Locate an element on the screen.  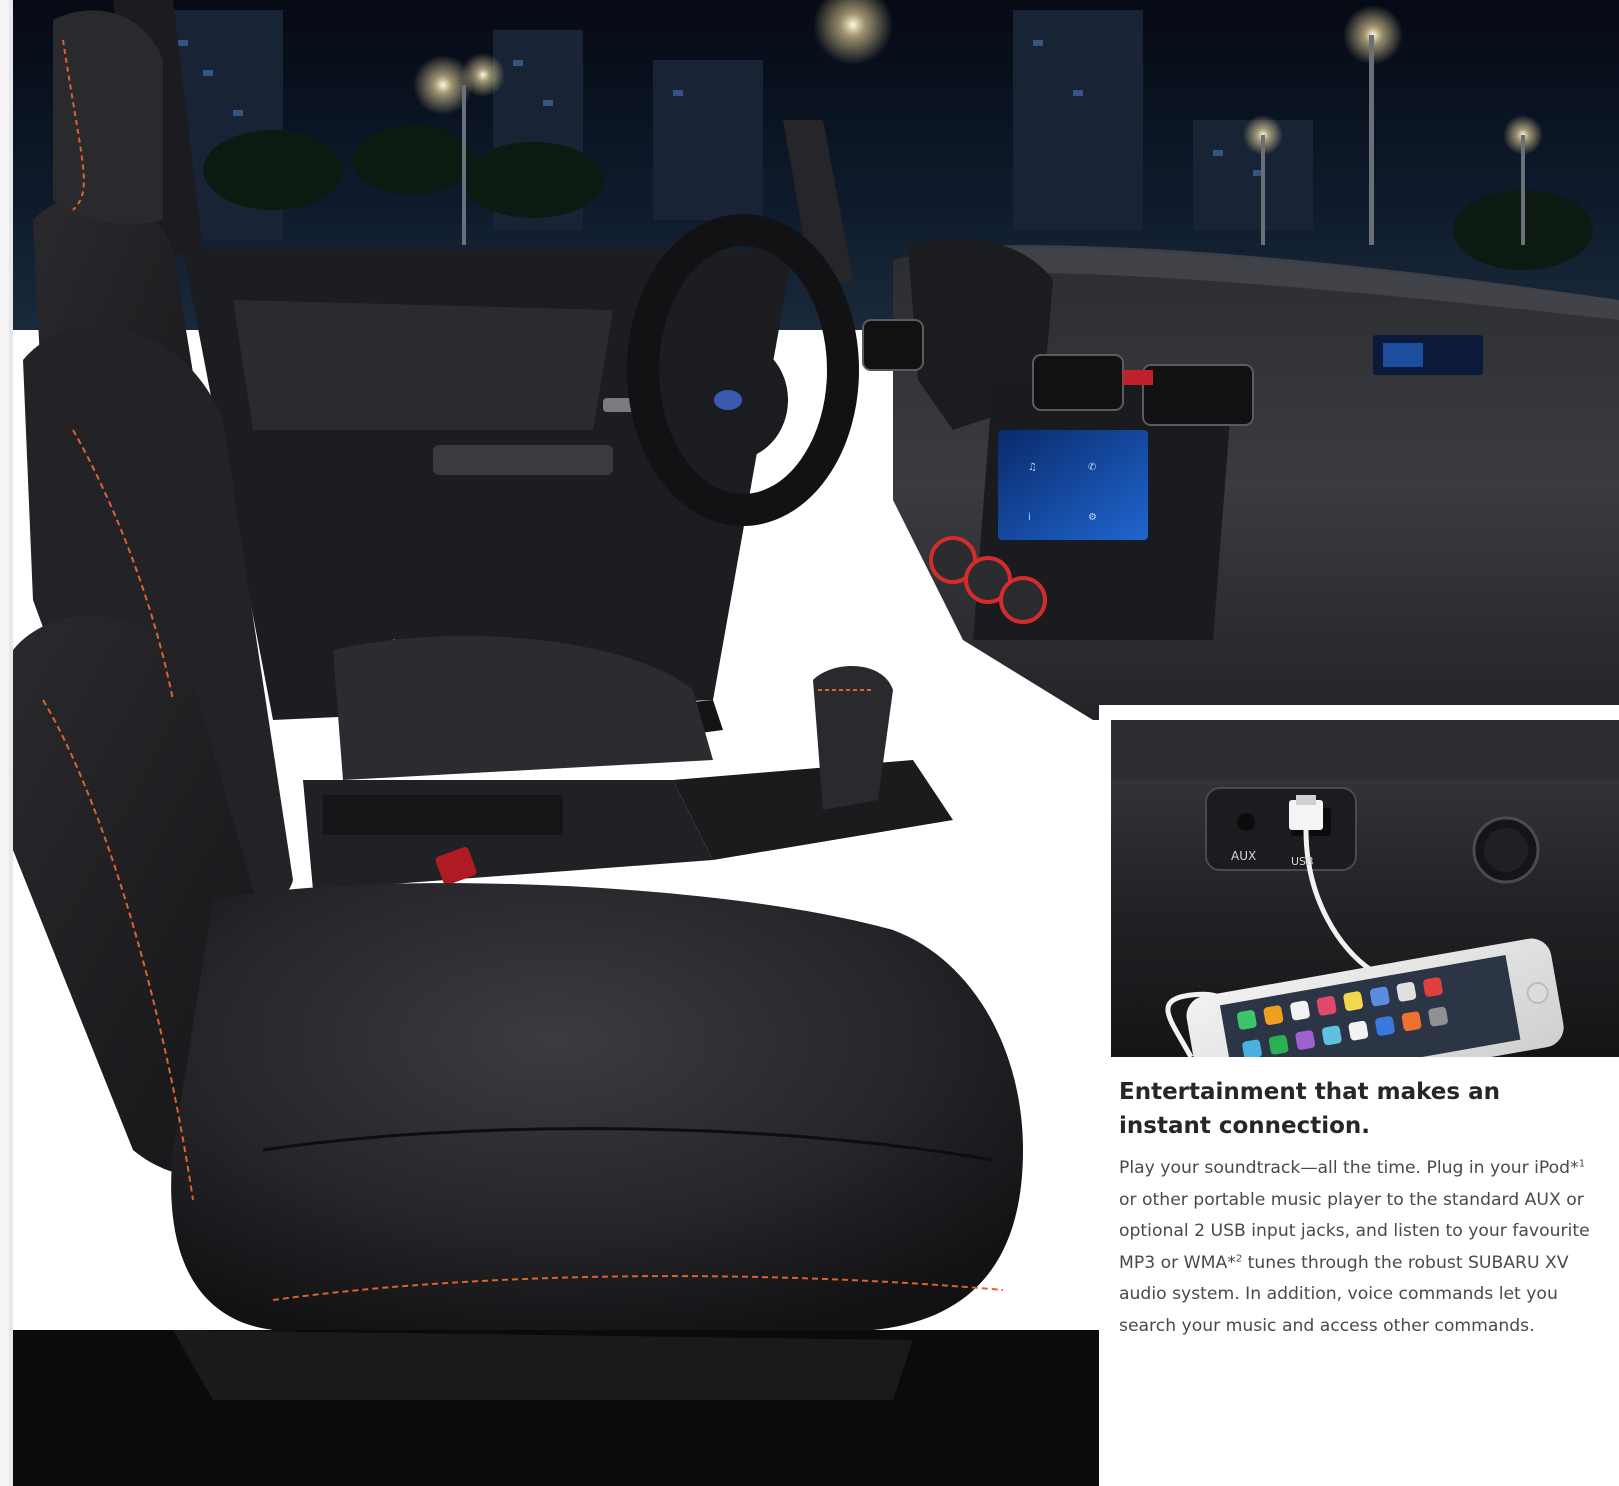
page-left-margin is located at coordinates (6, 743).